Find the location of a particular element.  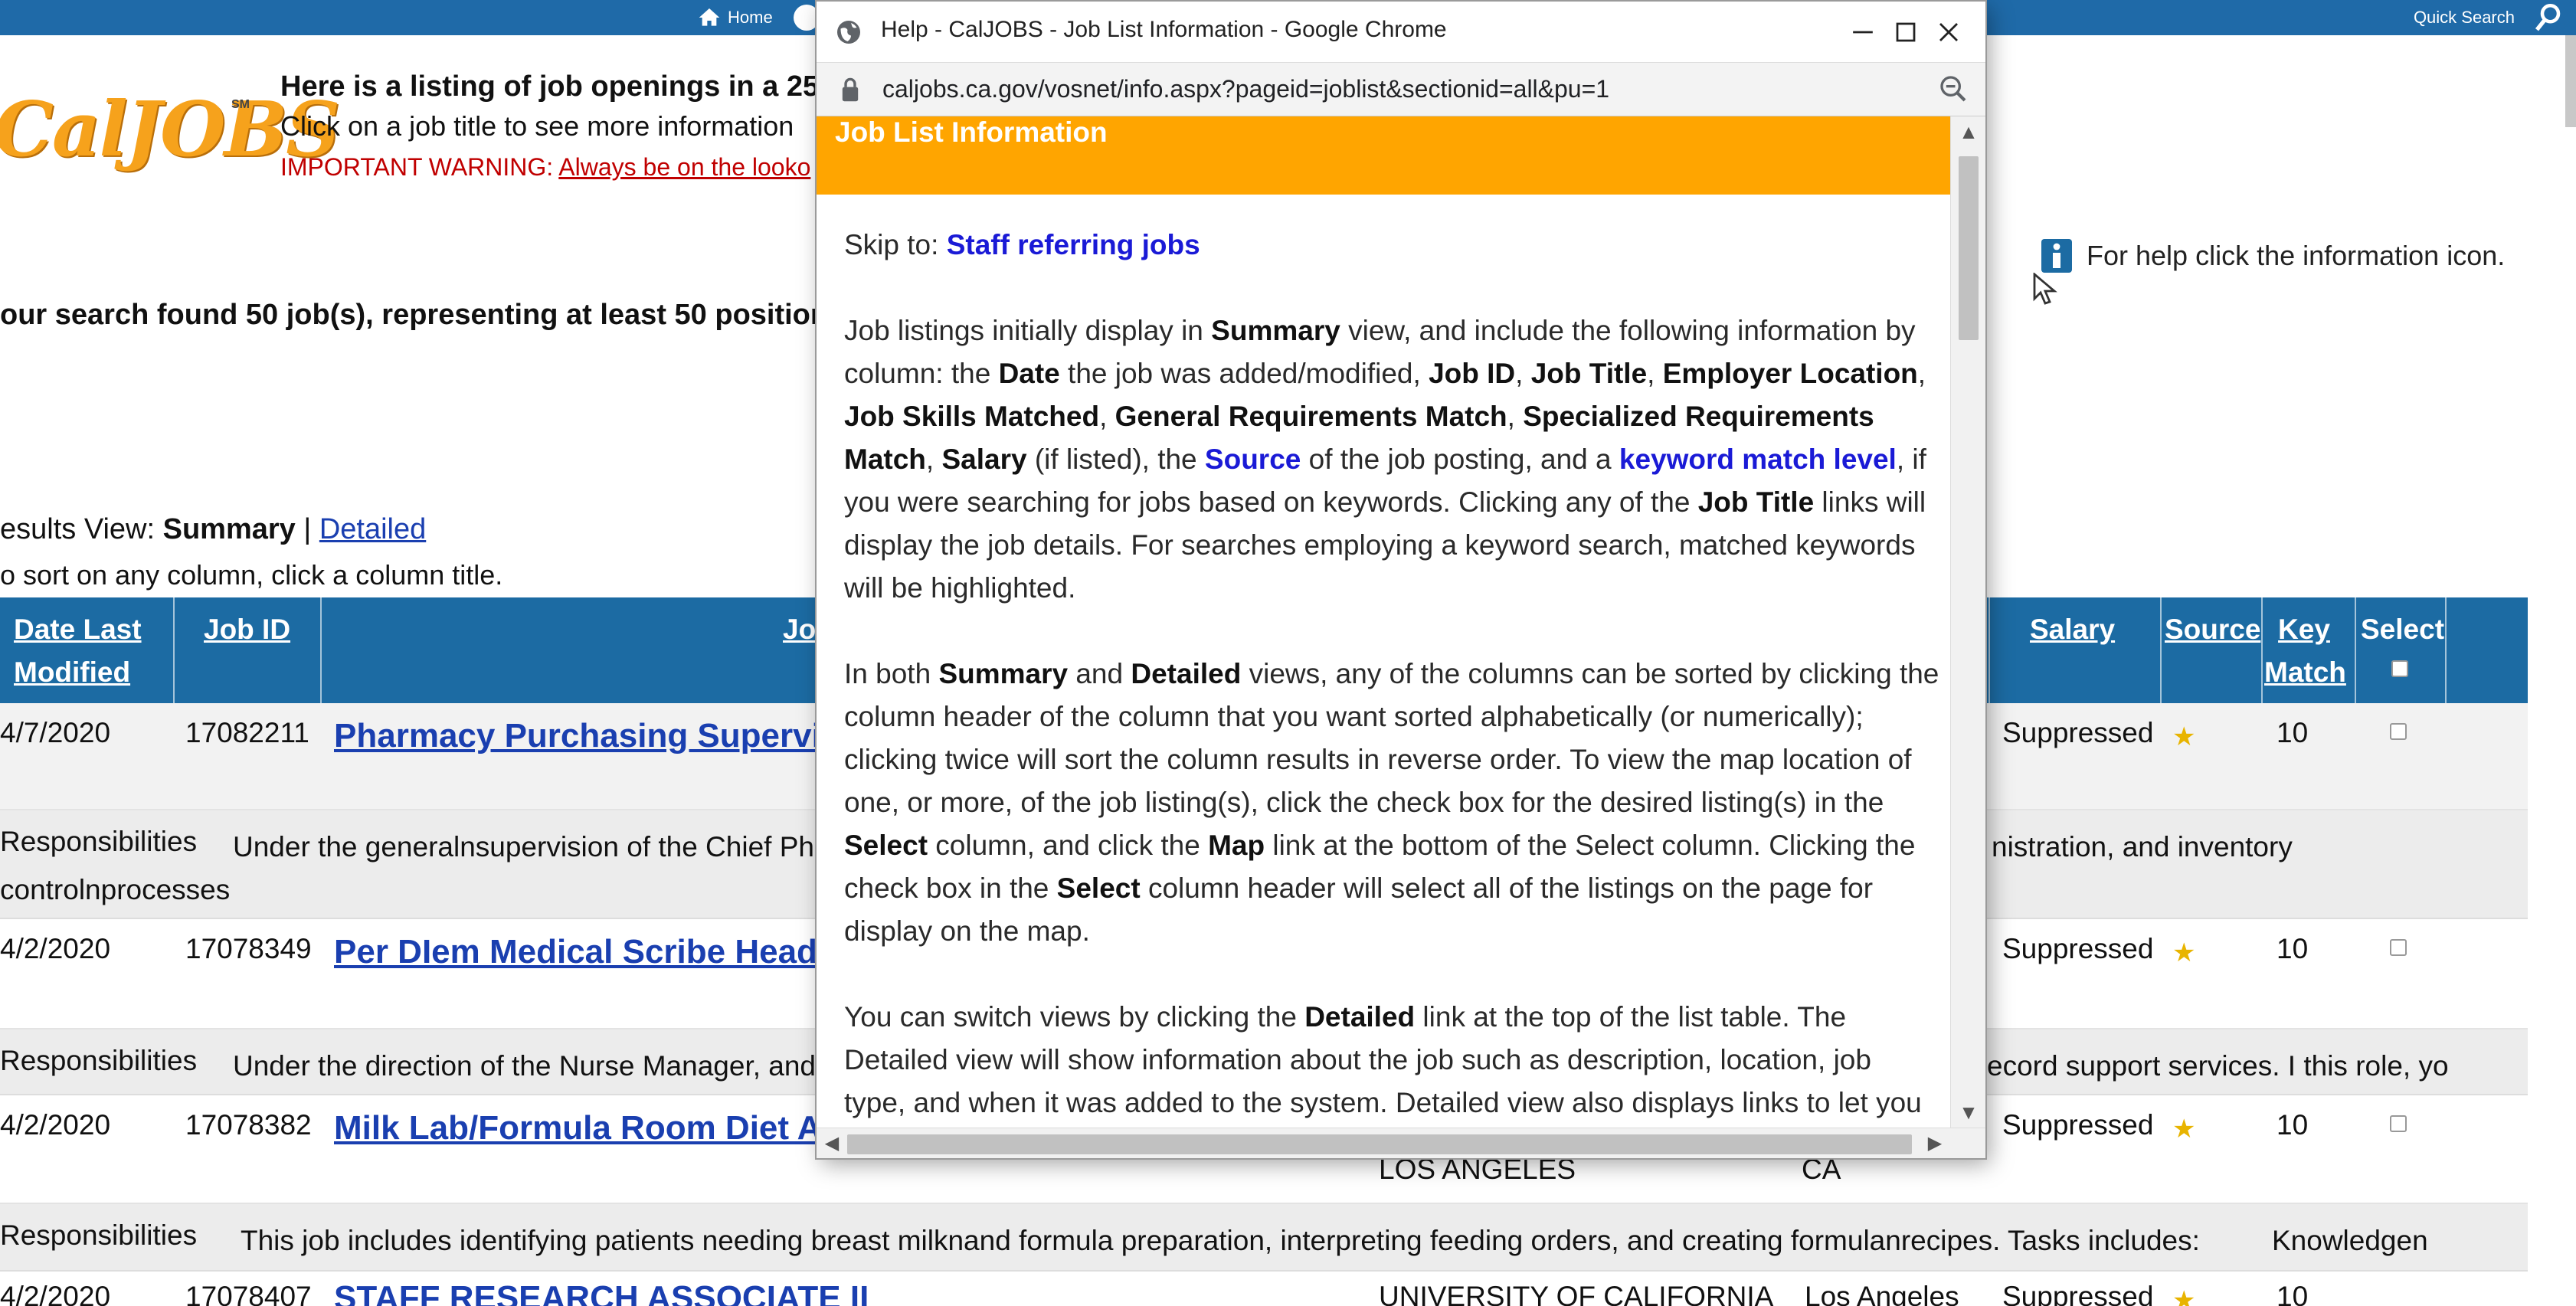

p1-text: the job was added/modified, is located at coordinates (1244, 373).